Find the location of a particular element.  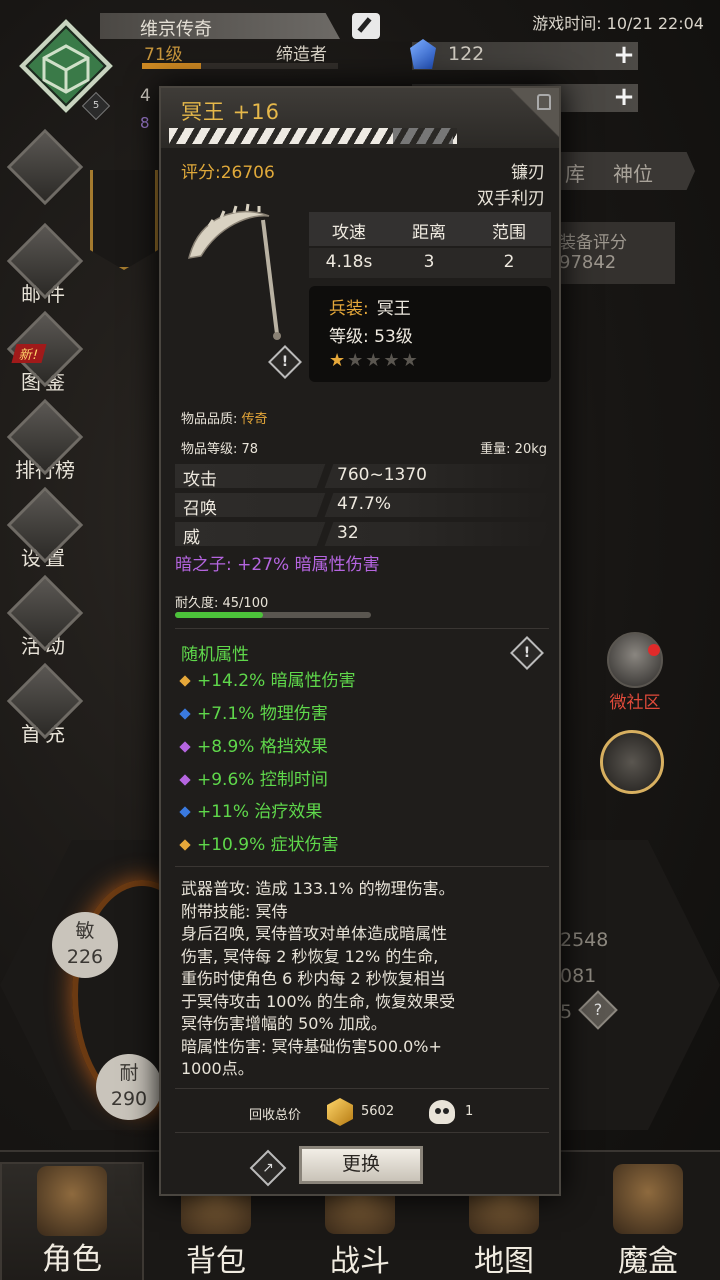

base-attr-row: 召唤 47.7% is located at coordinates (363, 505).